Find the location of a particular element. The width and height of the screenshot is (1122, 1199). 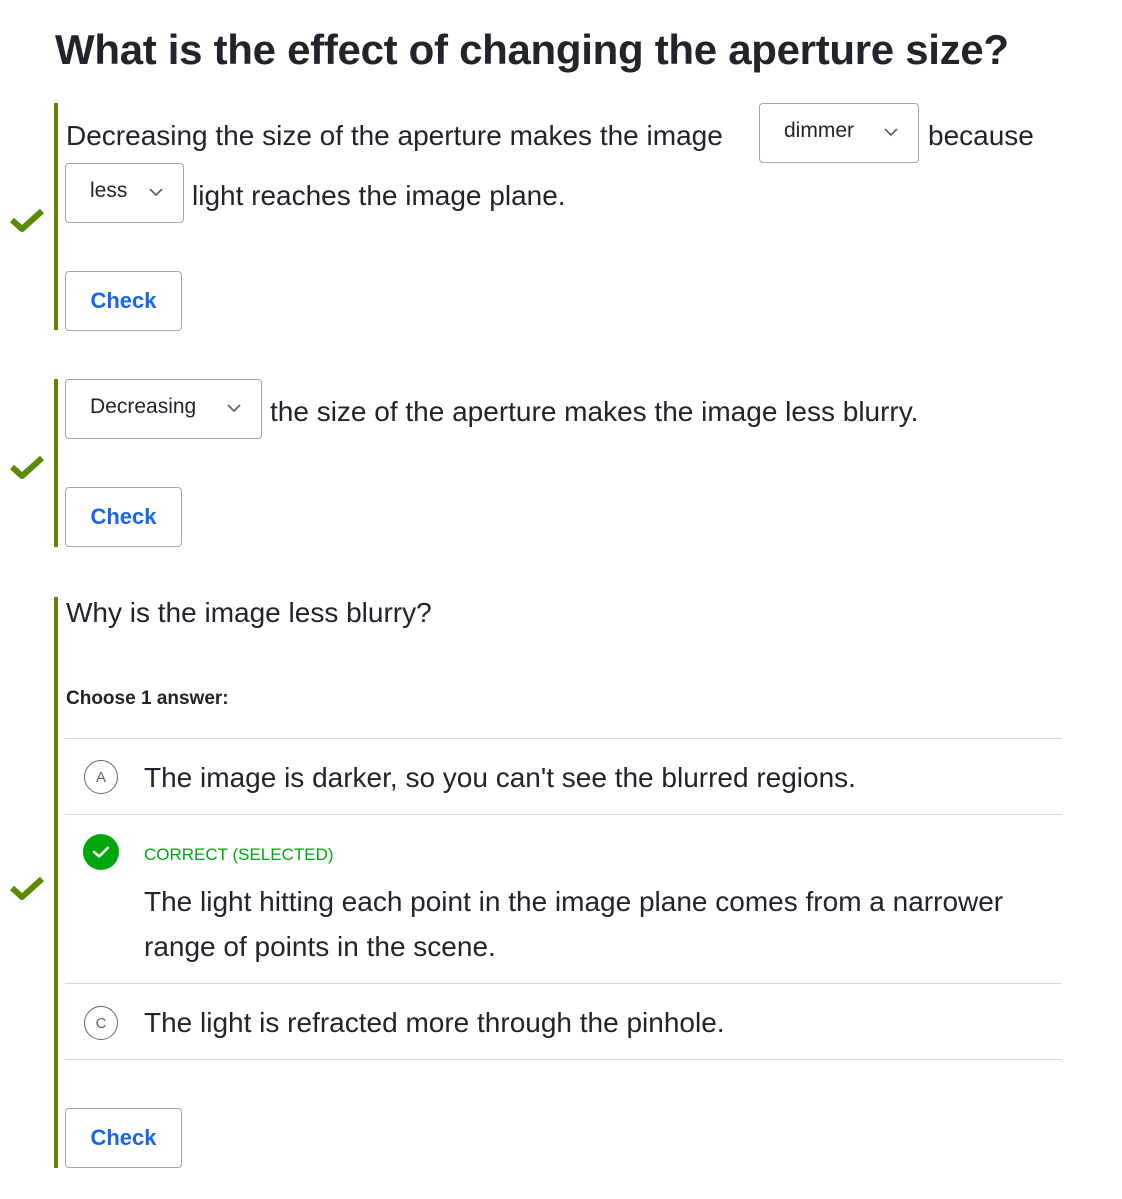

q2-checkmark-icon is located at coordinates (27, 467).